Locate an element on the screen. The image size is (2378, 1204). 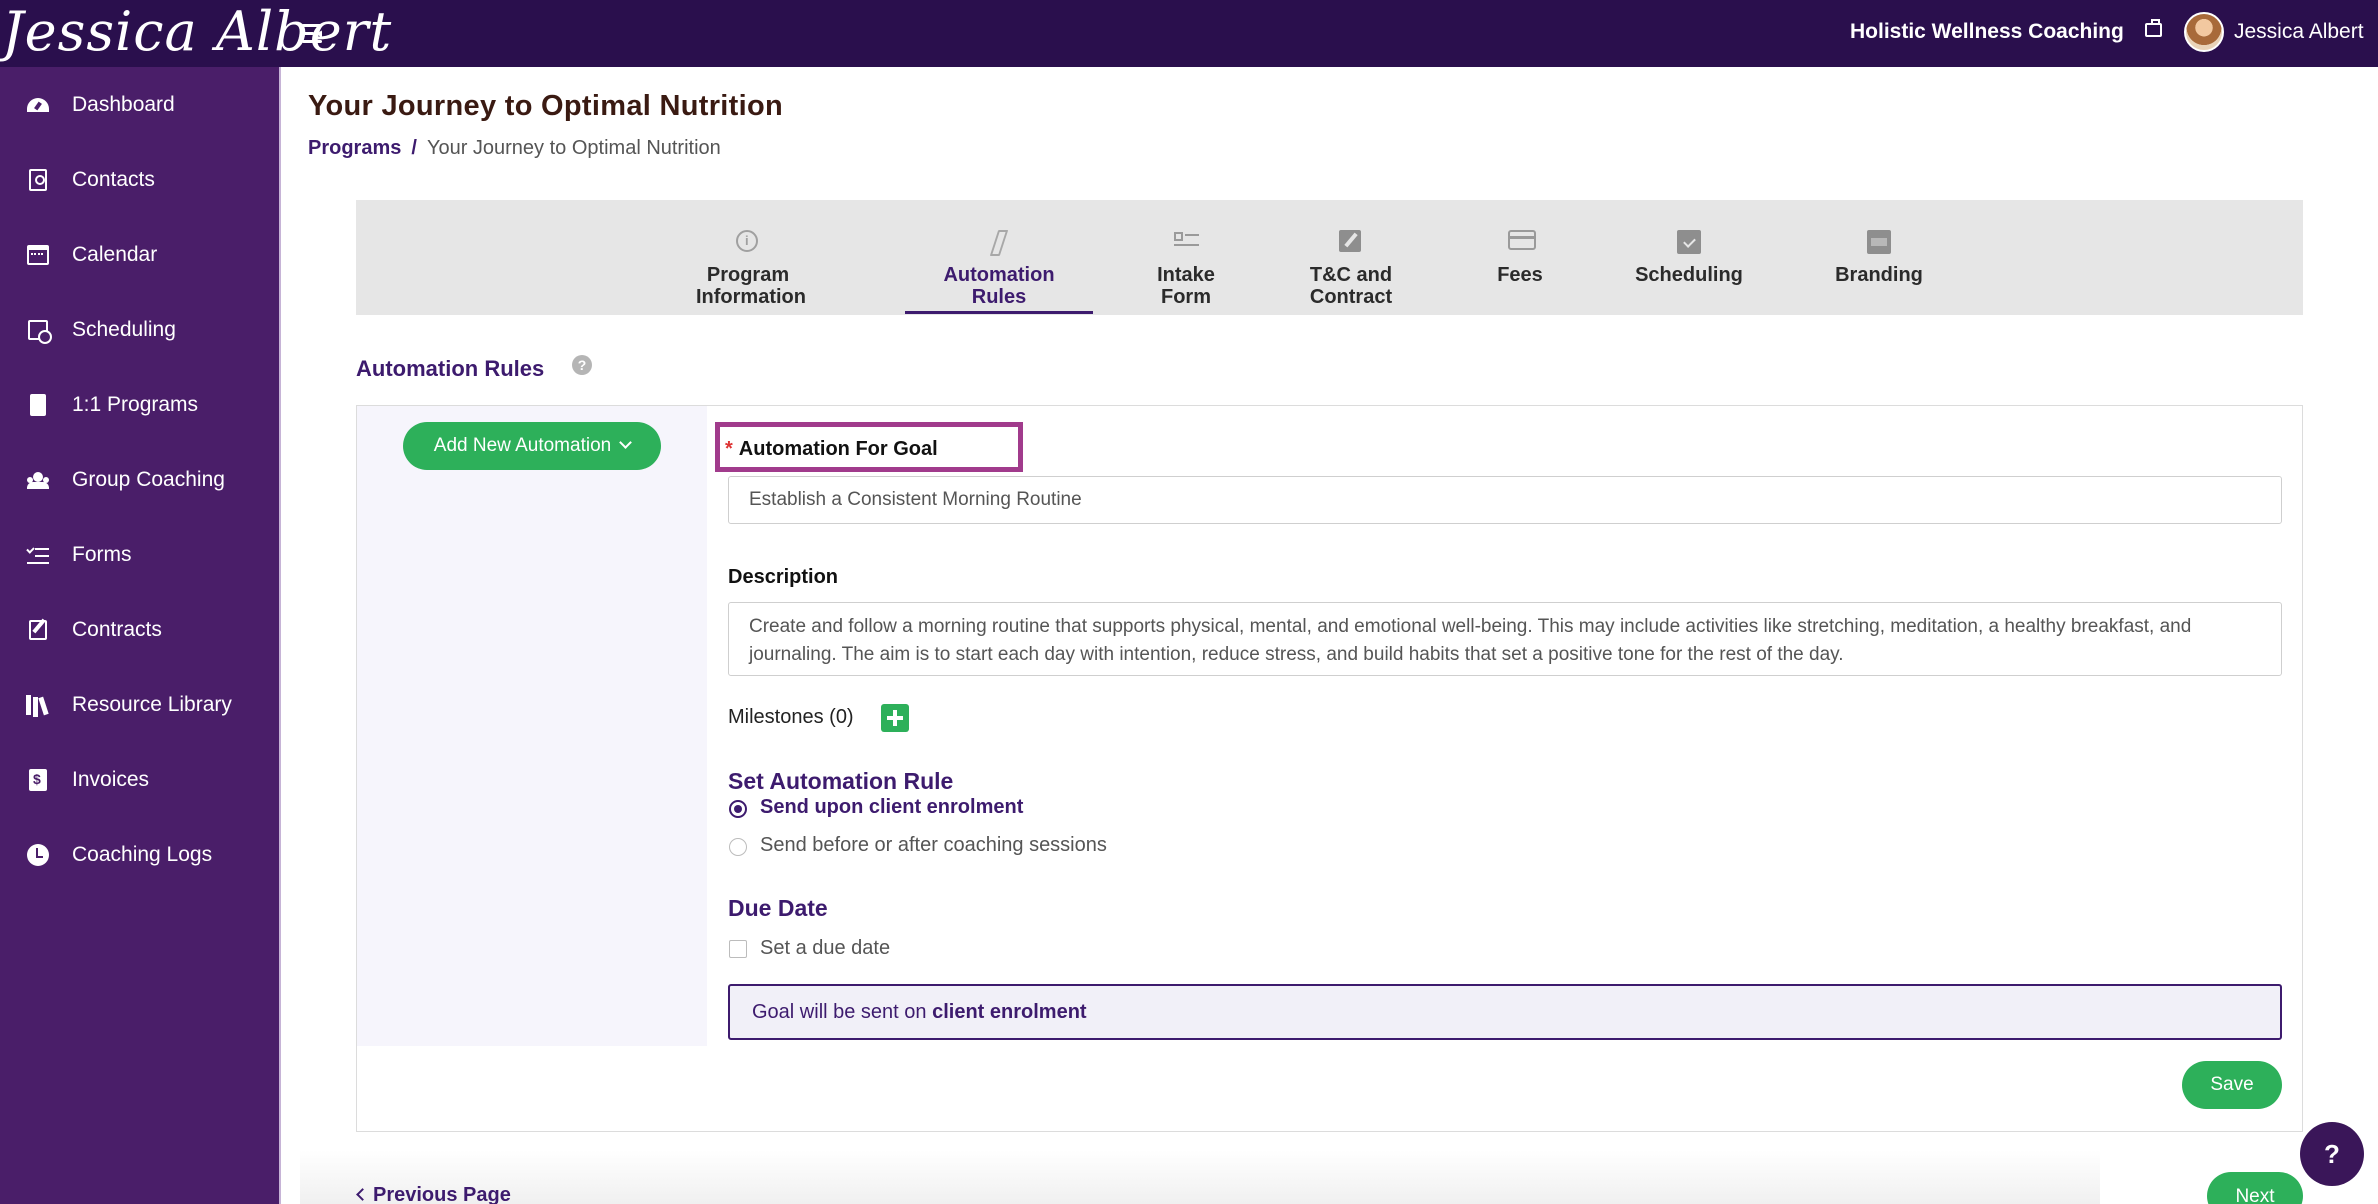
sidebar-item-programs: 1:1 Programs is located at coordinates (140, 405).